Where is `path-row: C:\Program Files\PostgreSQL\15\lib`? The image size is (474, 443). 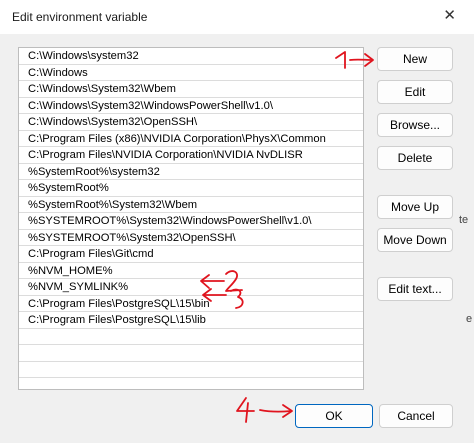 path-row: C:\Program Files\PostgreSQL\15\lib is located at coordinates (191, 320).